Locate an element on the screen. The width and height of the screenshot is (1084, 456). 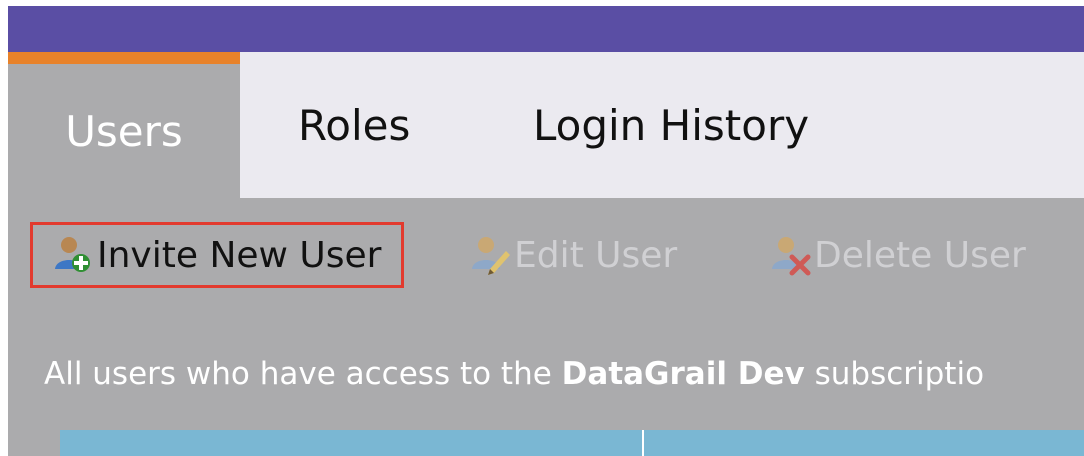
invite-new-user-button: Invite New User is located at coordinates (217, 255).